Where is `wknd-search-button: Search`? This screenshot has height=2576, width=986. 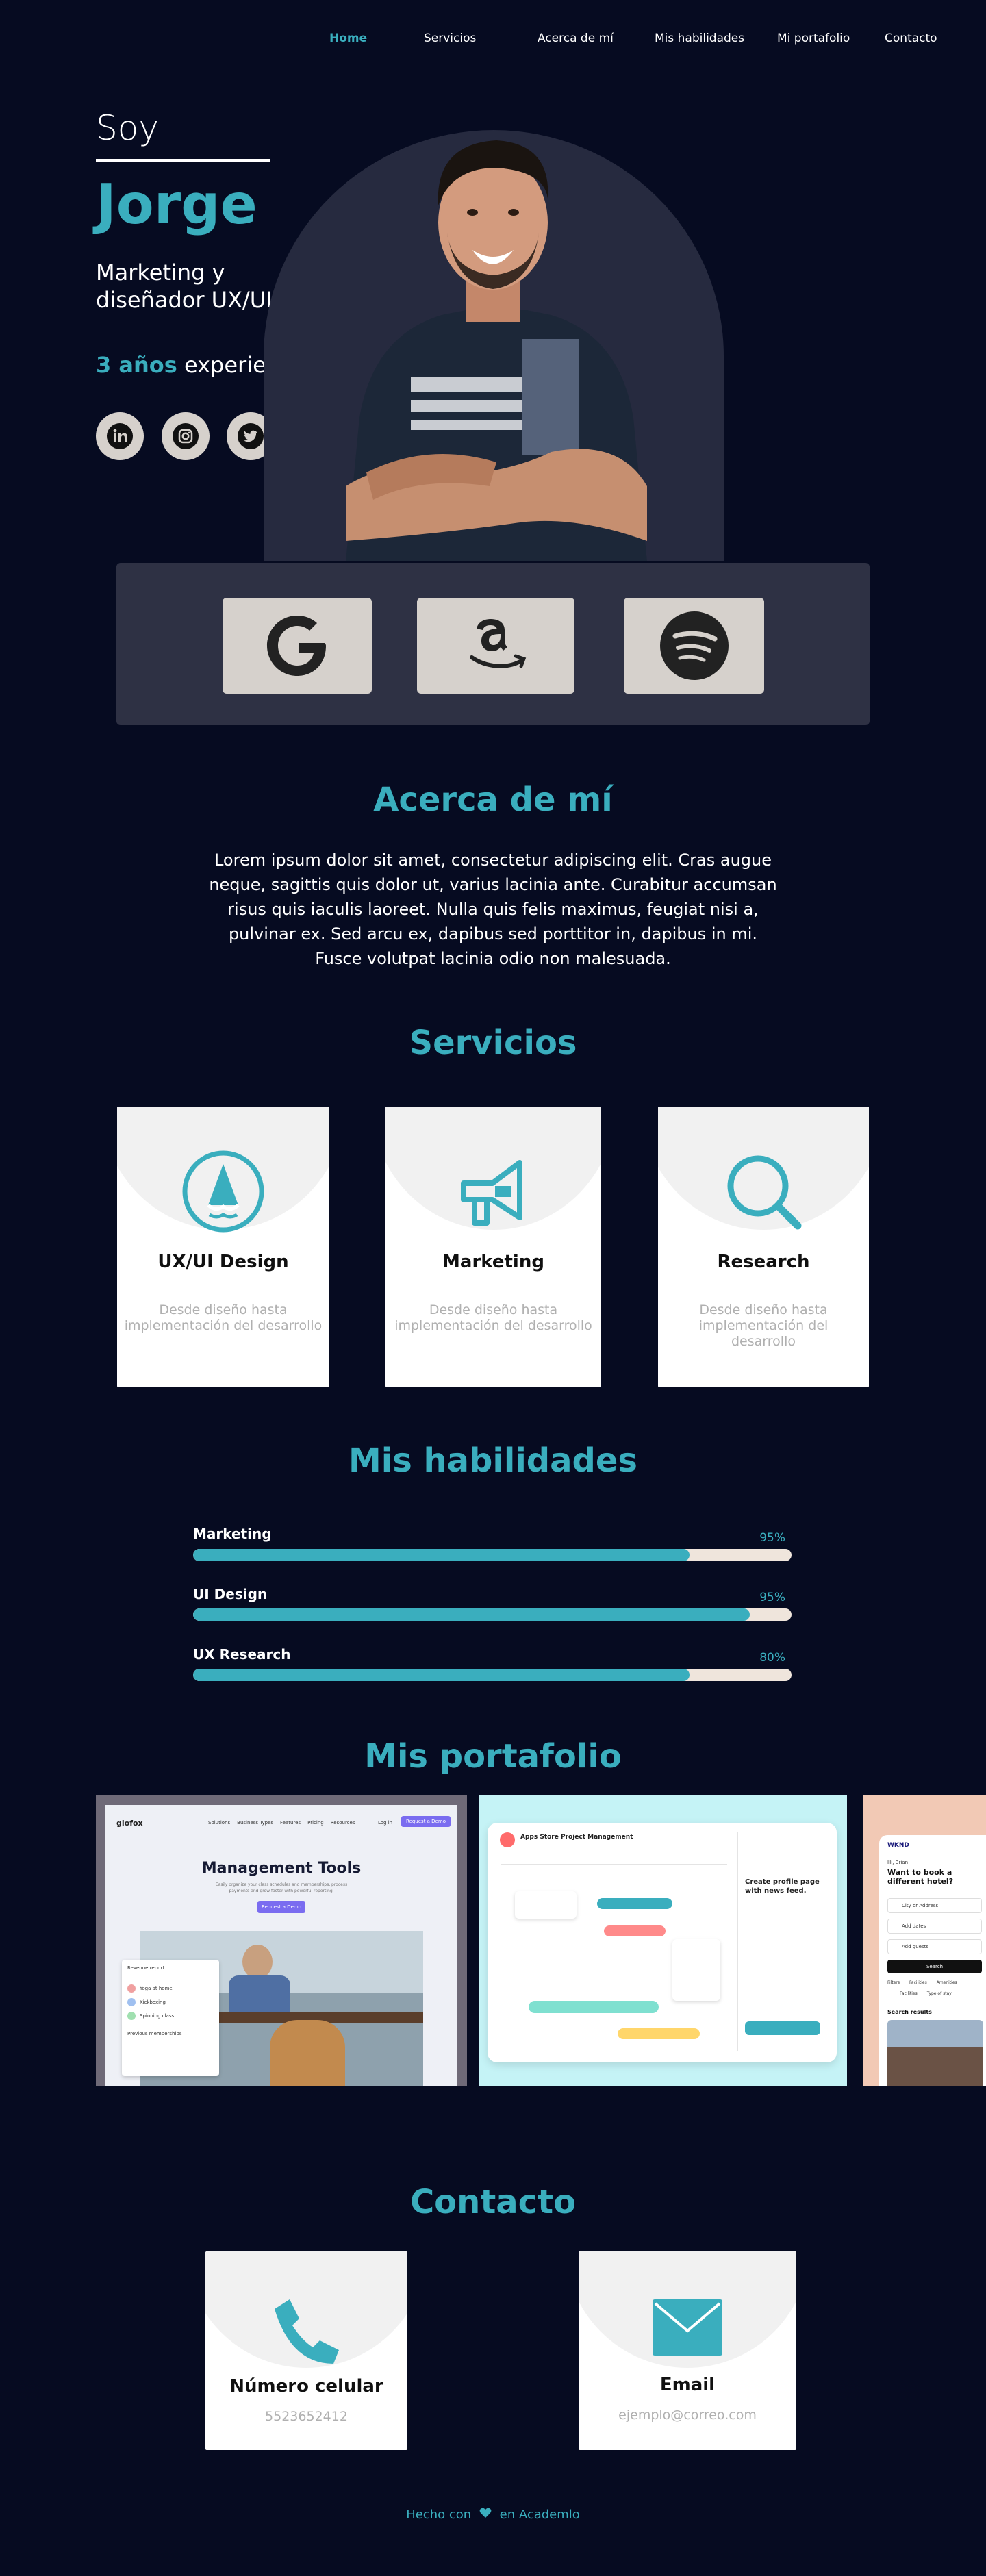 wknd-search-button: Search is located at coordinates (934, 1966).